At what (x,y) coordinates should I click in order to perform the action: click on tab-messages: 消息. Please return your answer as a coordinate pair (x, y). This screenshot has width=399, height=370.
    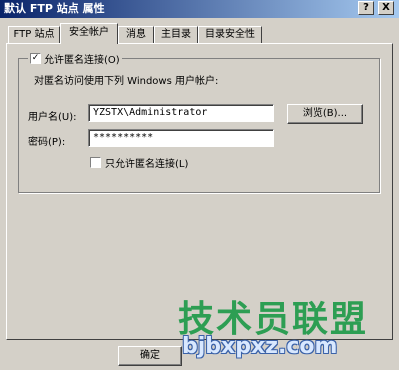
    Looking at the image, I should click on (136, 34).